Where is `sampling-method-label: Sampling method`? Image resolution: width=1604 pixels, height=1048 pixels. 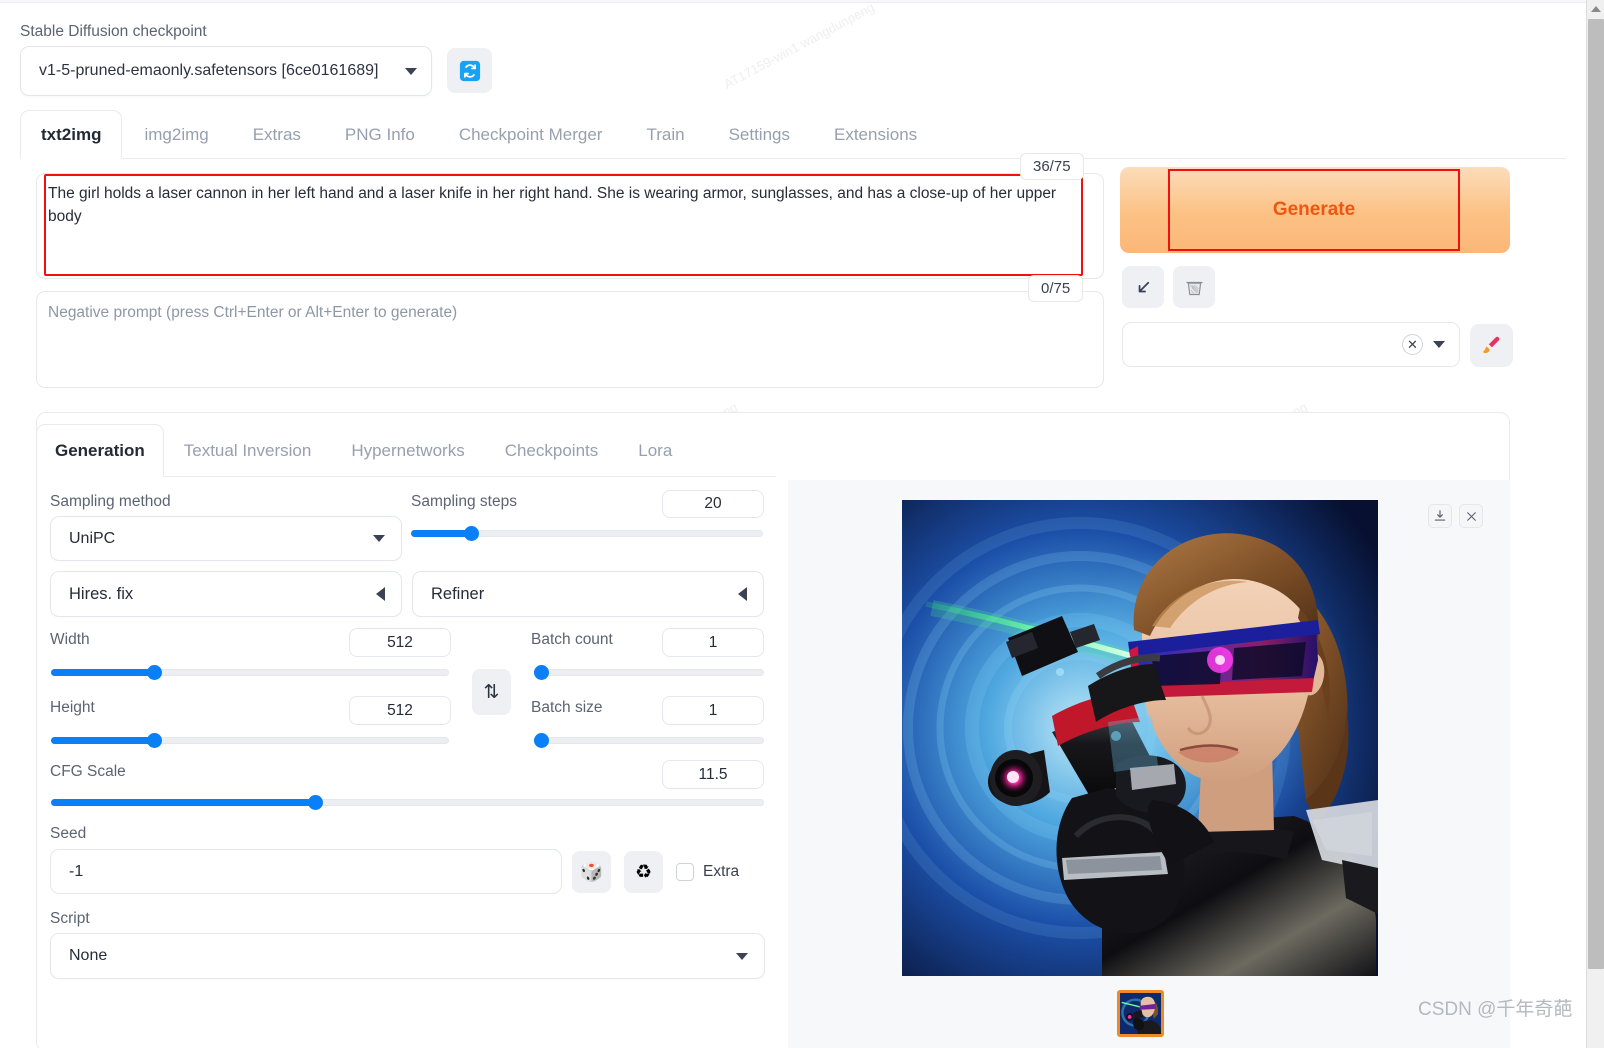
sampling-method-label: Sampling method is located at coordinates (110, 501).